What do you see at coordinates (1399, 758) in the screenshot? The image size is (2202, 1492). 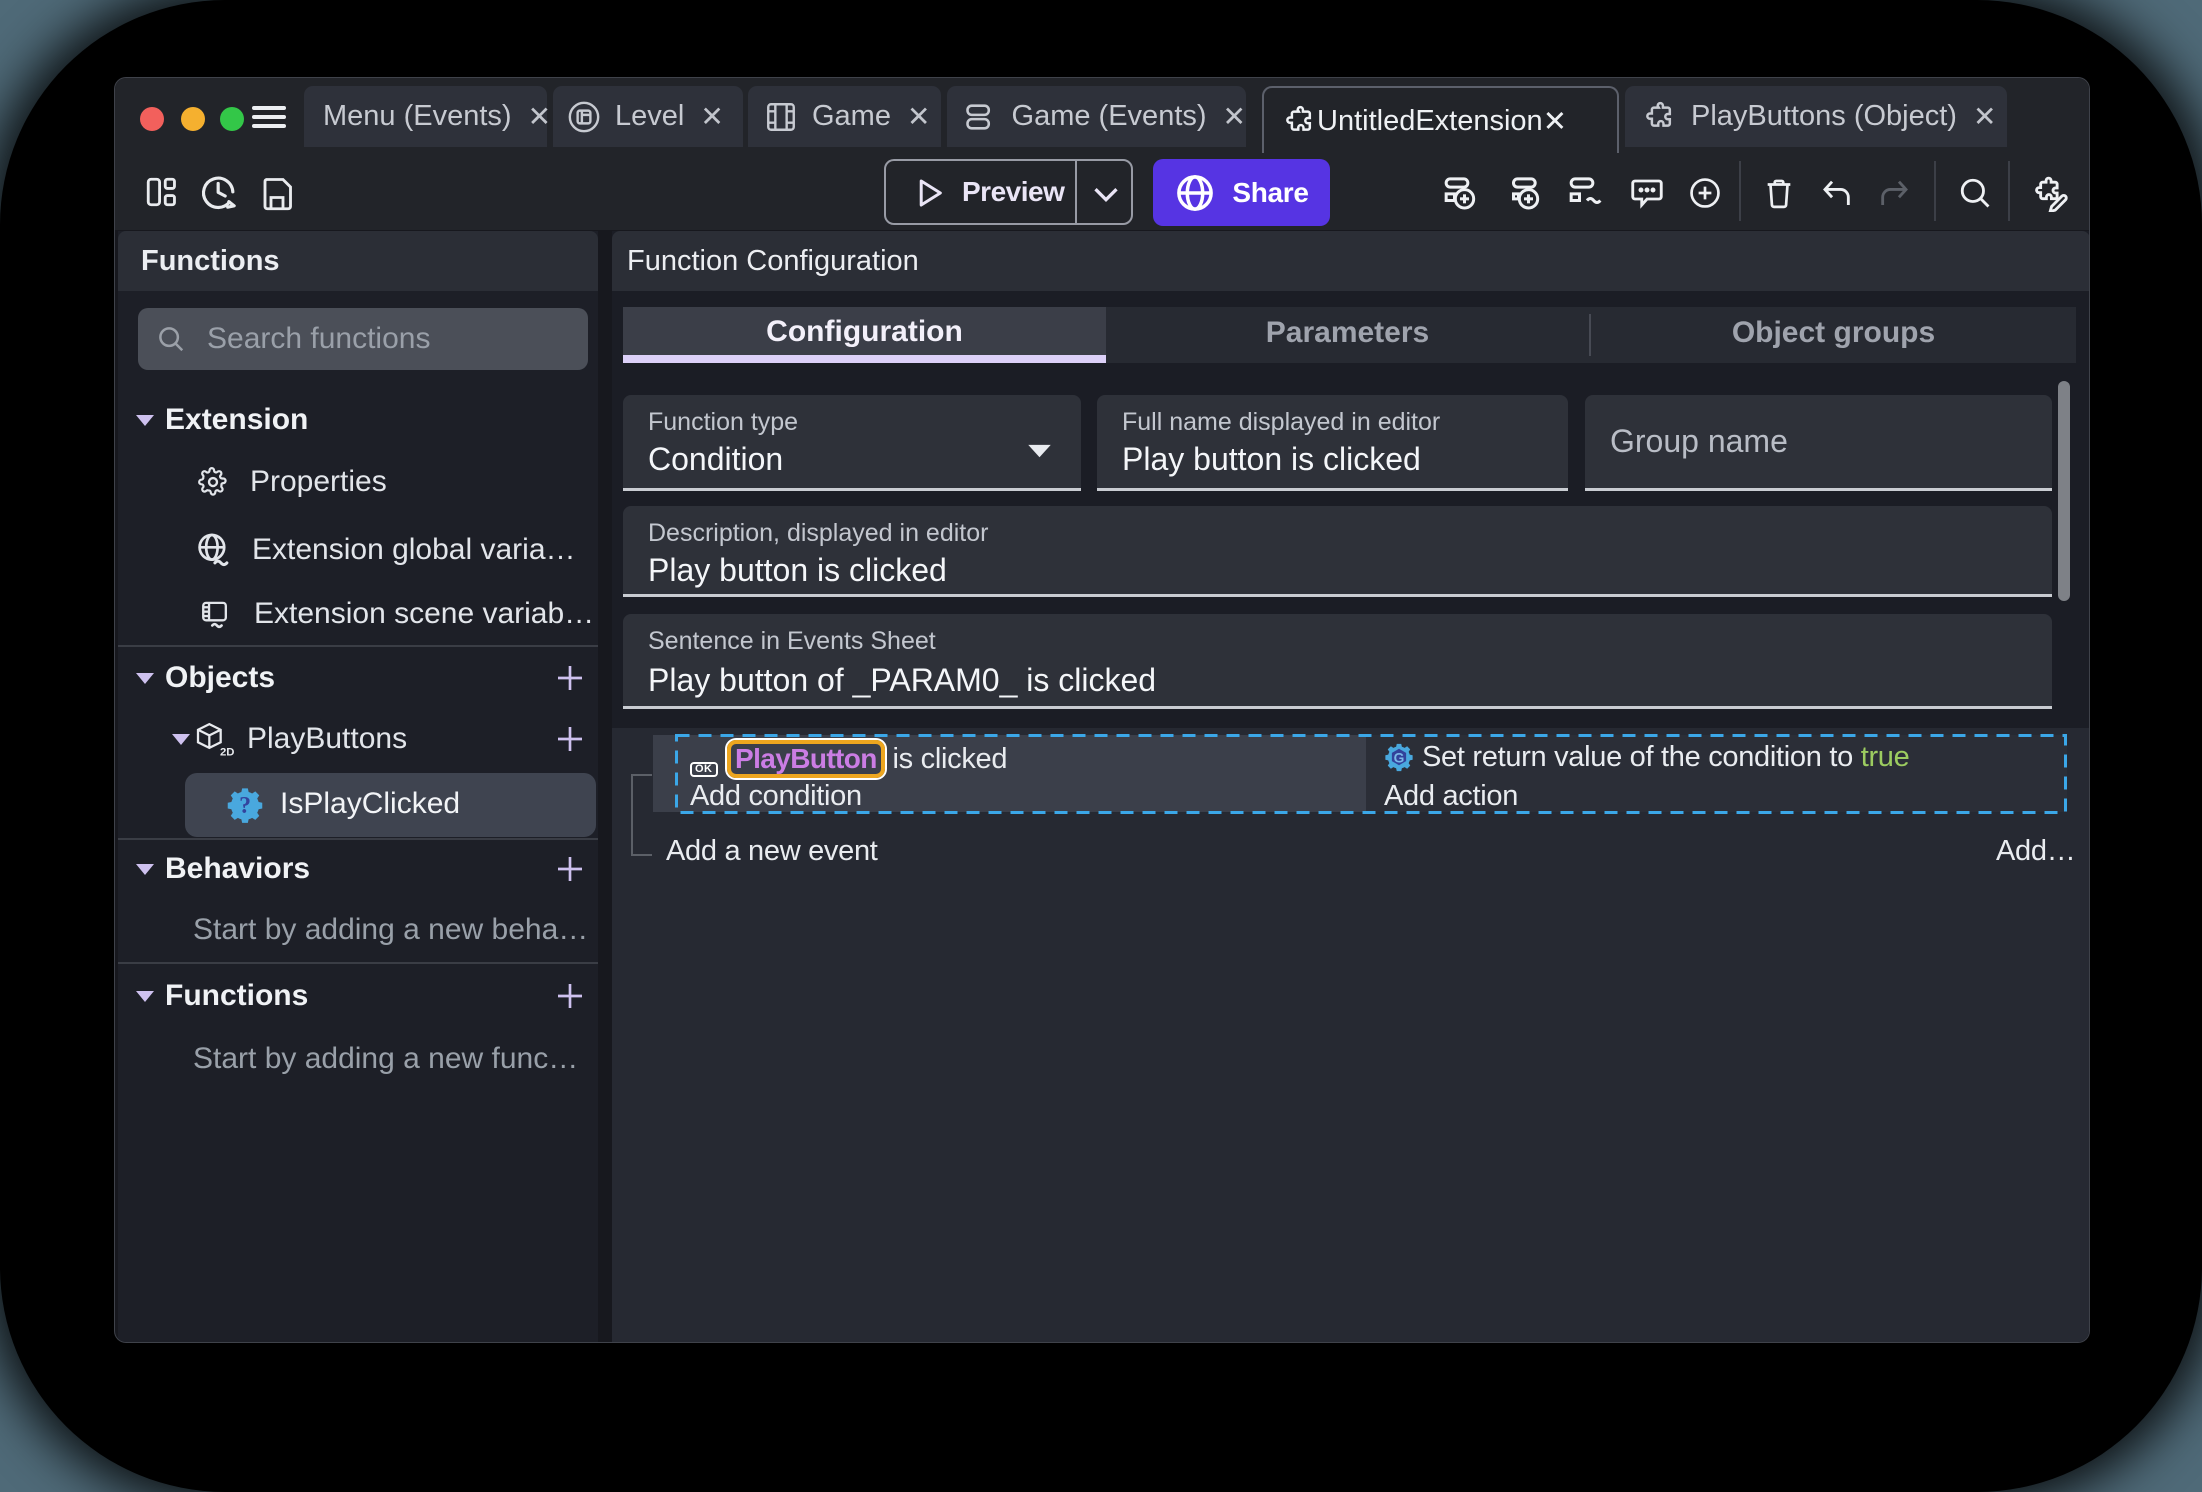 I see `svg-text: G` at bounding box center [1399, 758].